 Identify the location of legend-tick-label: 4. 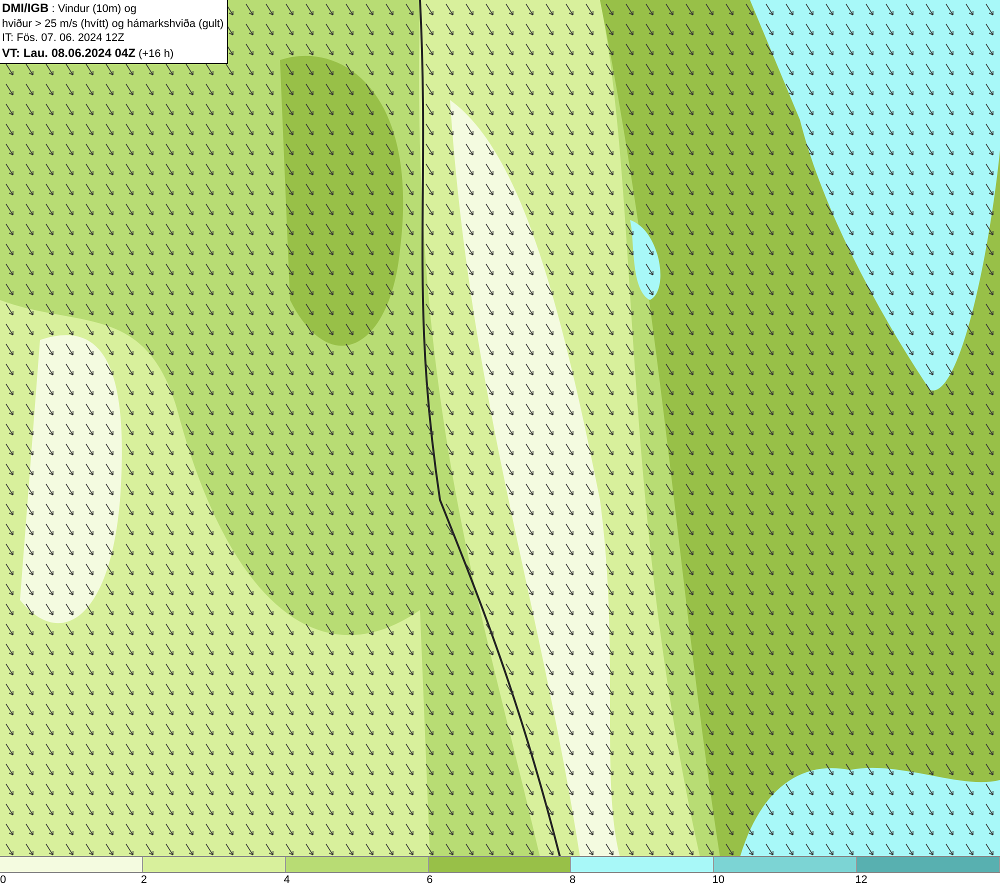
(287, 880).